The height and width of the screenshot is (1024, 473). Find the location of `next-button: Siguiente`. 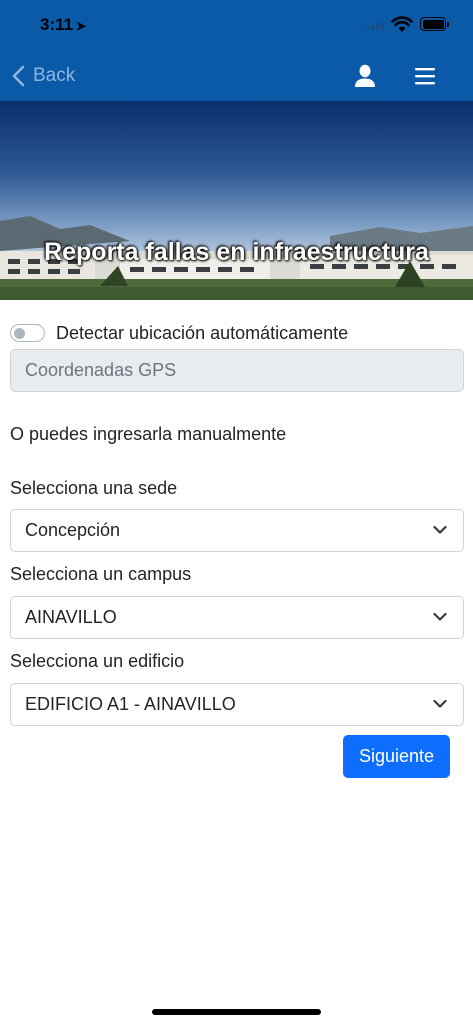

next-button: Siguiente is located at coordinates (396, 756).